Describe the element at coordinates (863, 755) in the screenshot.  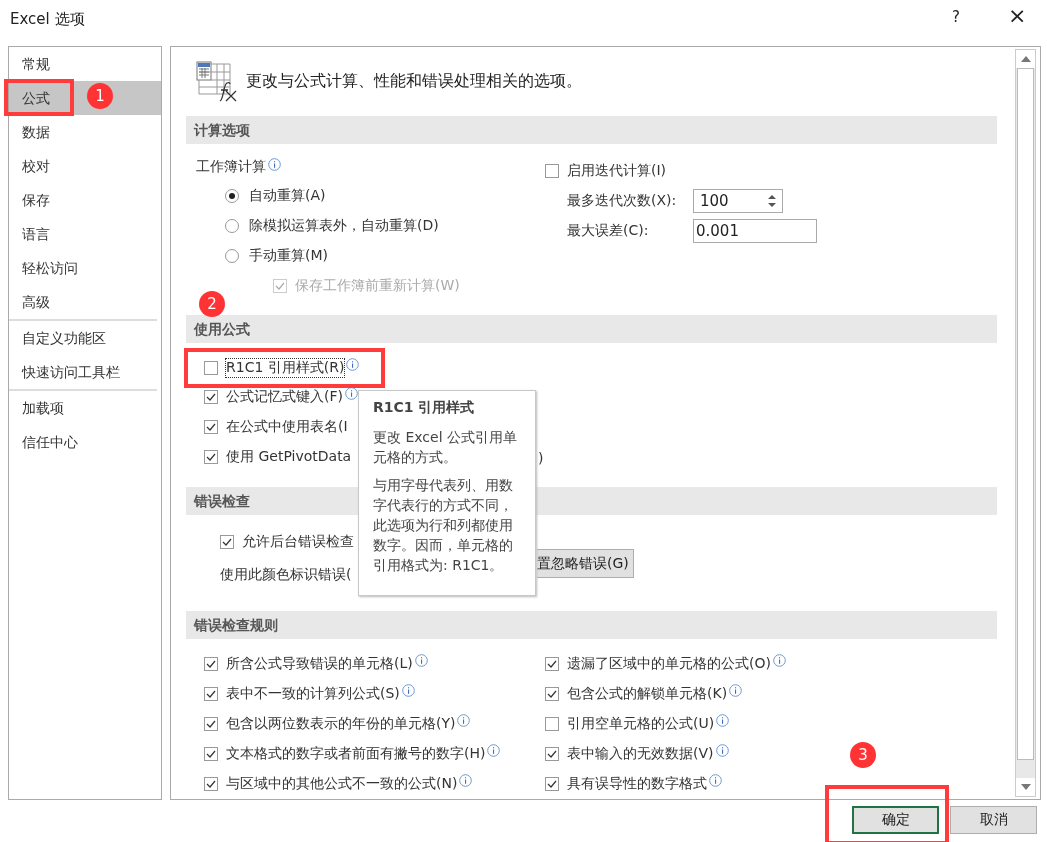
I see `step-badge-overlay: 3` at that location.